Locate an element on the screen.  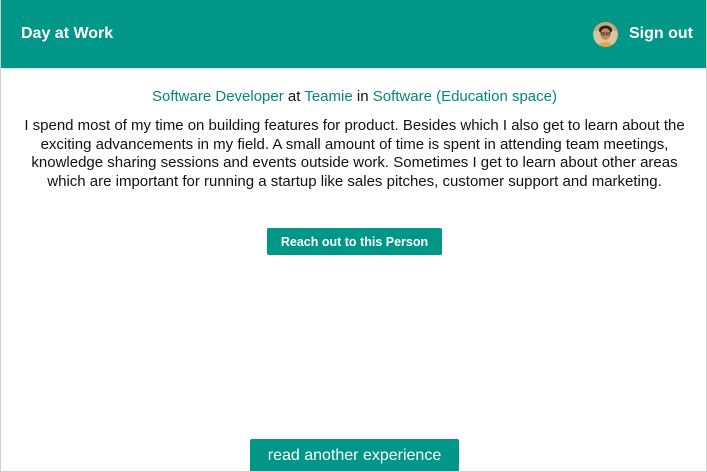
reach-out-button: Reach out to this Person is located at coordinates (354, 241).